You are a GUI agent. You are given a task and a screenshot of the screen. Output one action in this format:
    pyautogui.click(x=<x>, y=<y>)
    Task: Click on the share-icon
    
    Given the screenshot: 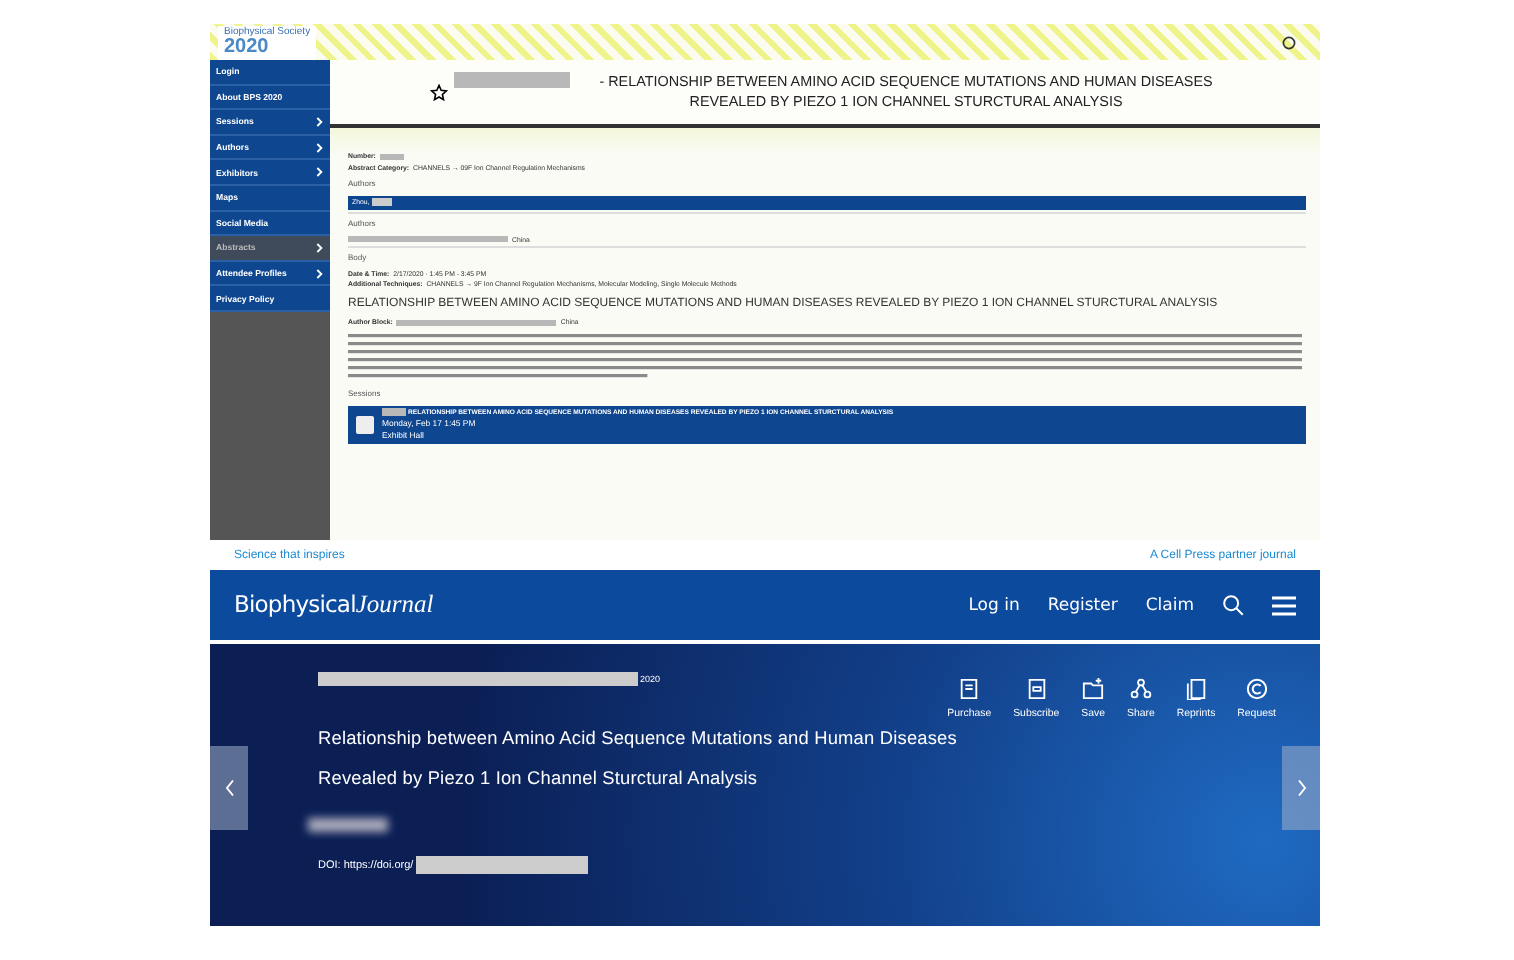 What is the action you would take?
    pyautogui.click(x=1140, y=689)
    